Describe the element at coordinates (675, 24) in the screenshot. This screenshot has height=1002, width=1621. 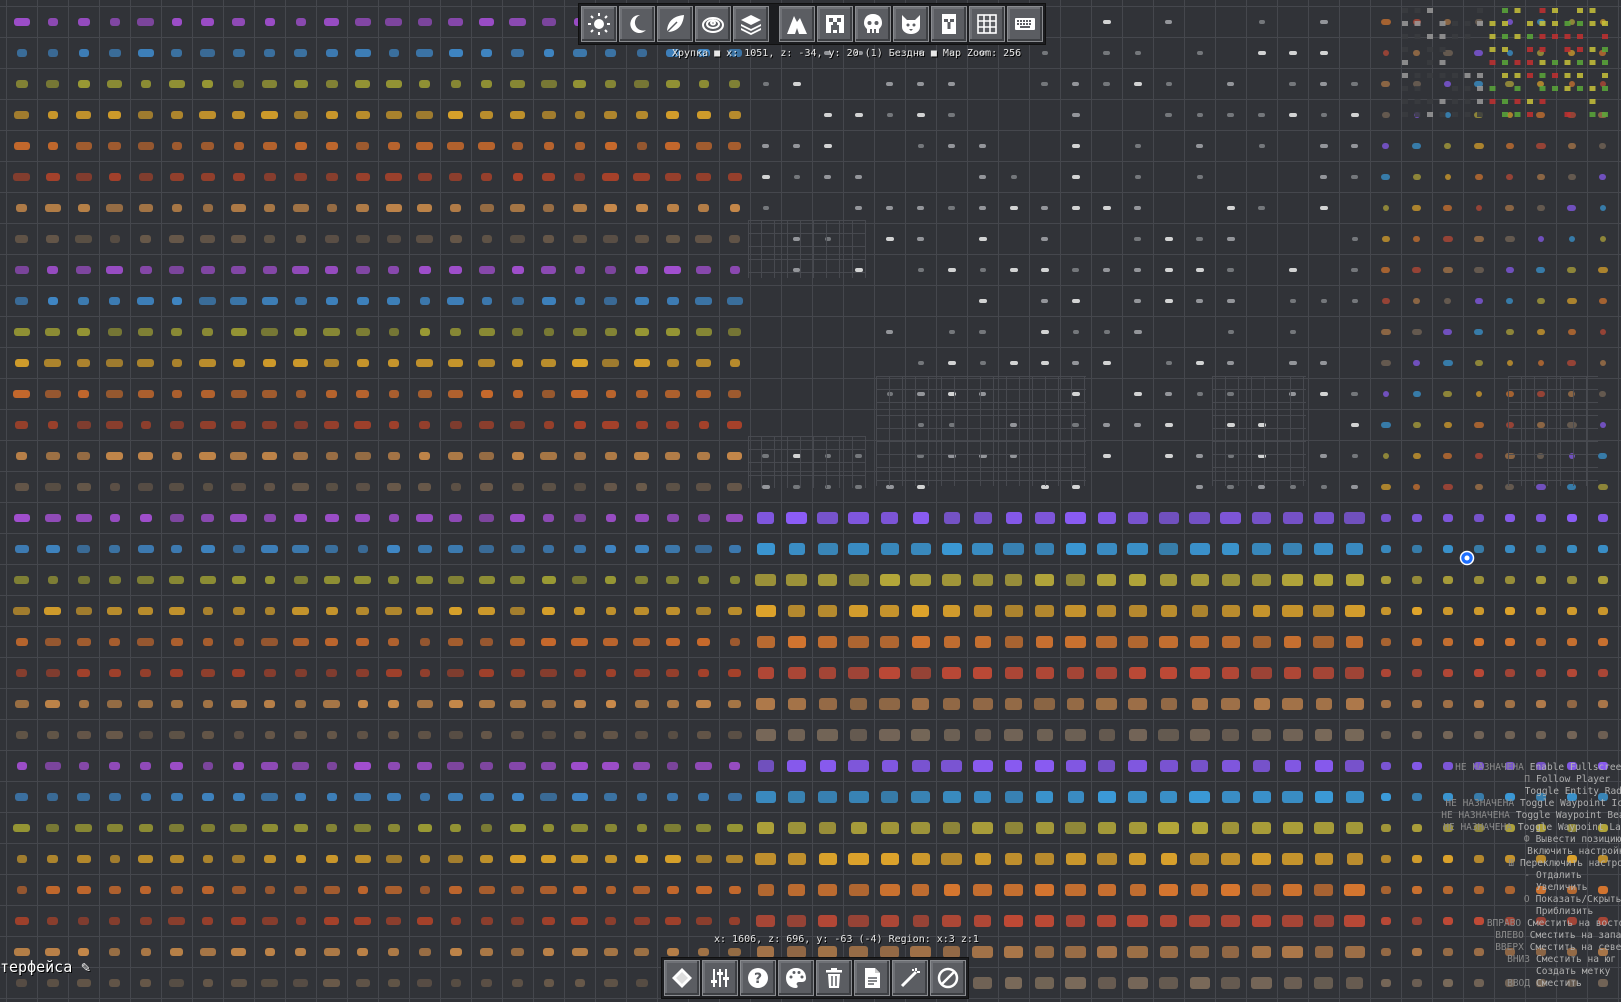
I see `biome-mode-button` at that location.